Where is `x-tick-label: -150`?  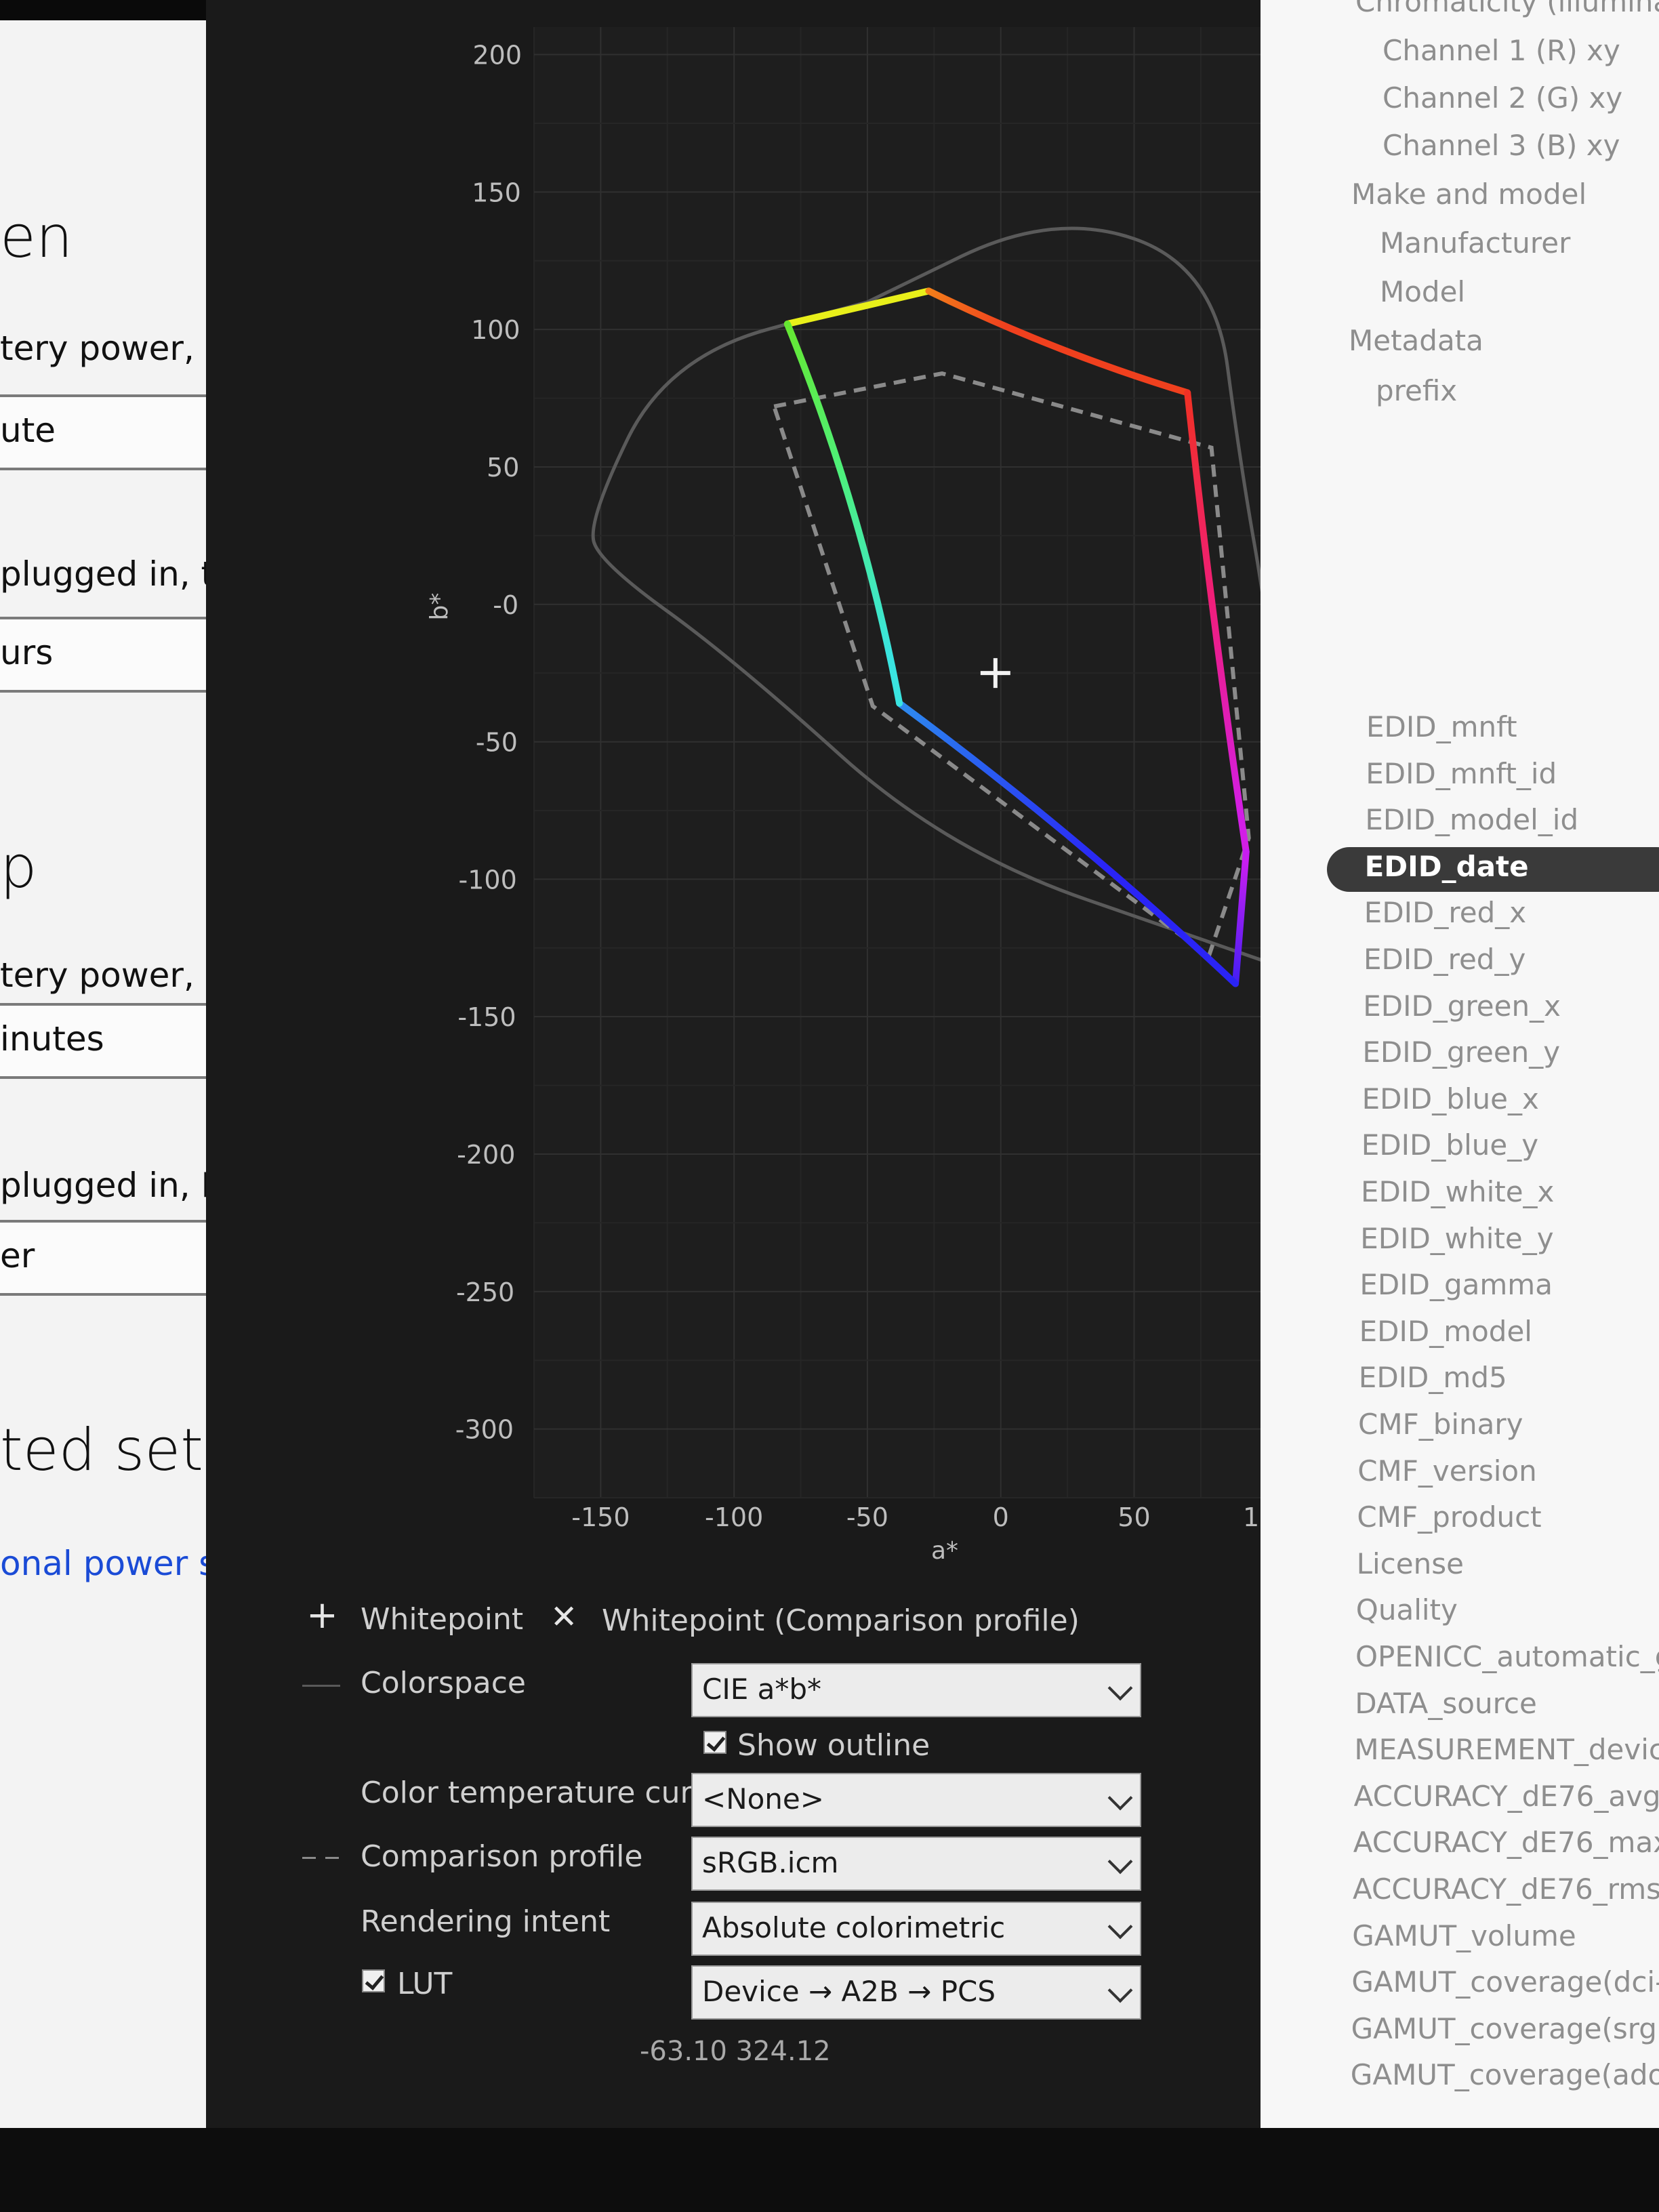
x-tick-label: -150 is located at coordinates (600, 1517).